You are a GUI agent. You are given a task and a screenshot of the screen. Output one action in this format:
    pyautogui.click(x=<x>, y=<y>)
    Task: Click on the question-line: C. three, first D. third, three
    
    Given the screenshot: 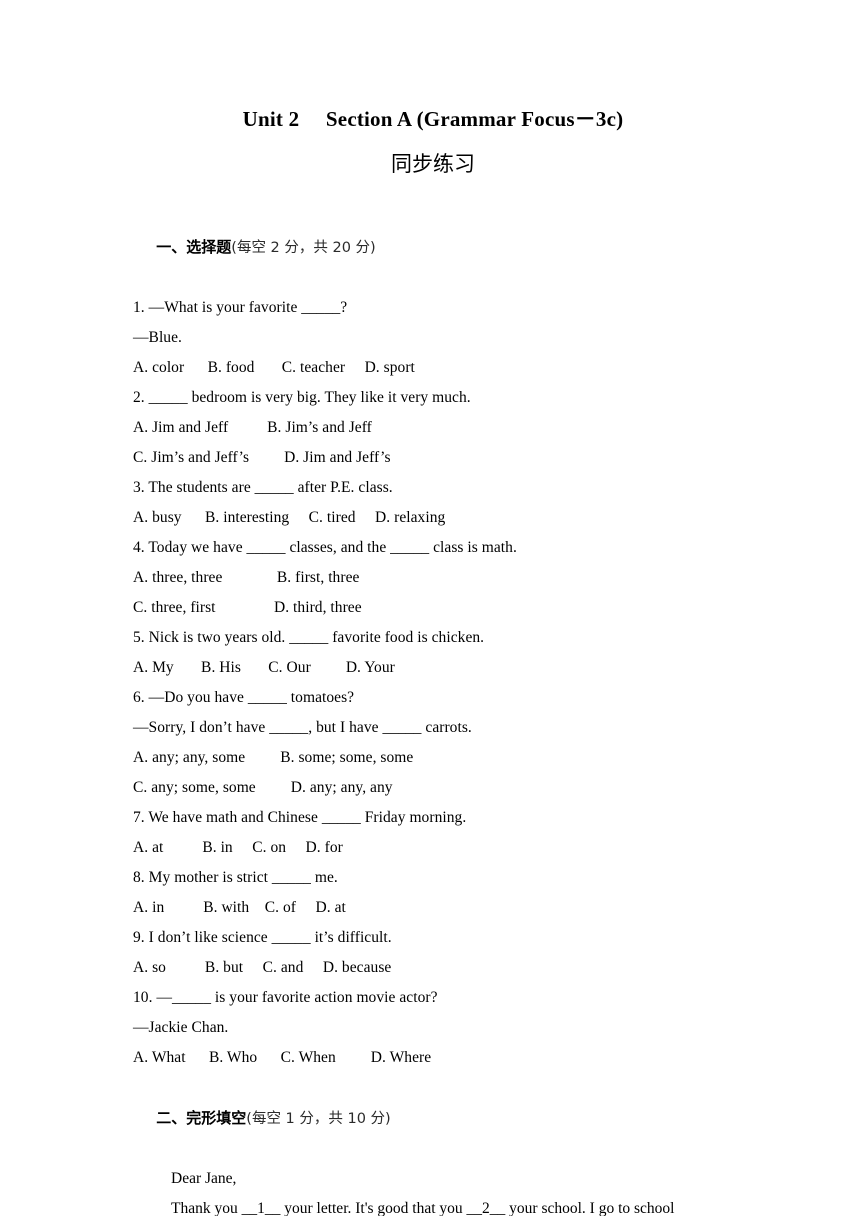 What is the action you would take?
    pyautogui.click(x=247, y=607)
    